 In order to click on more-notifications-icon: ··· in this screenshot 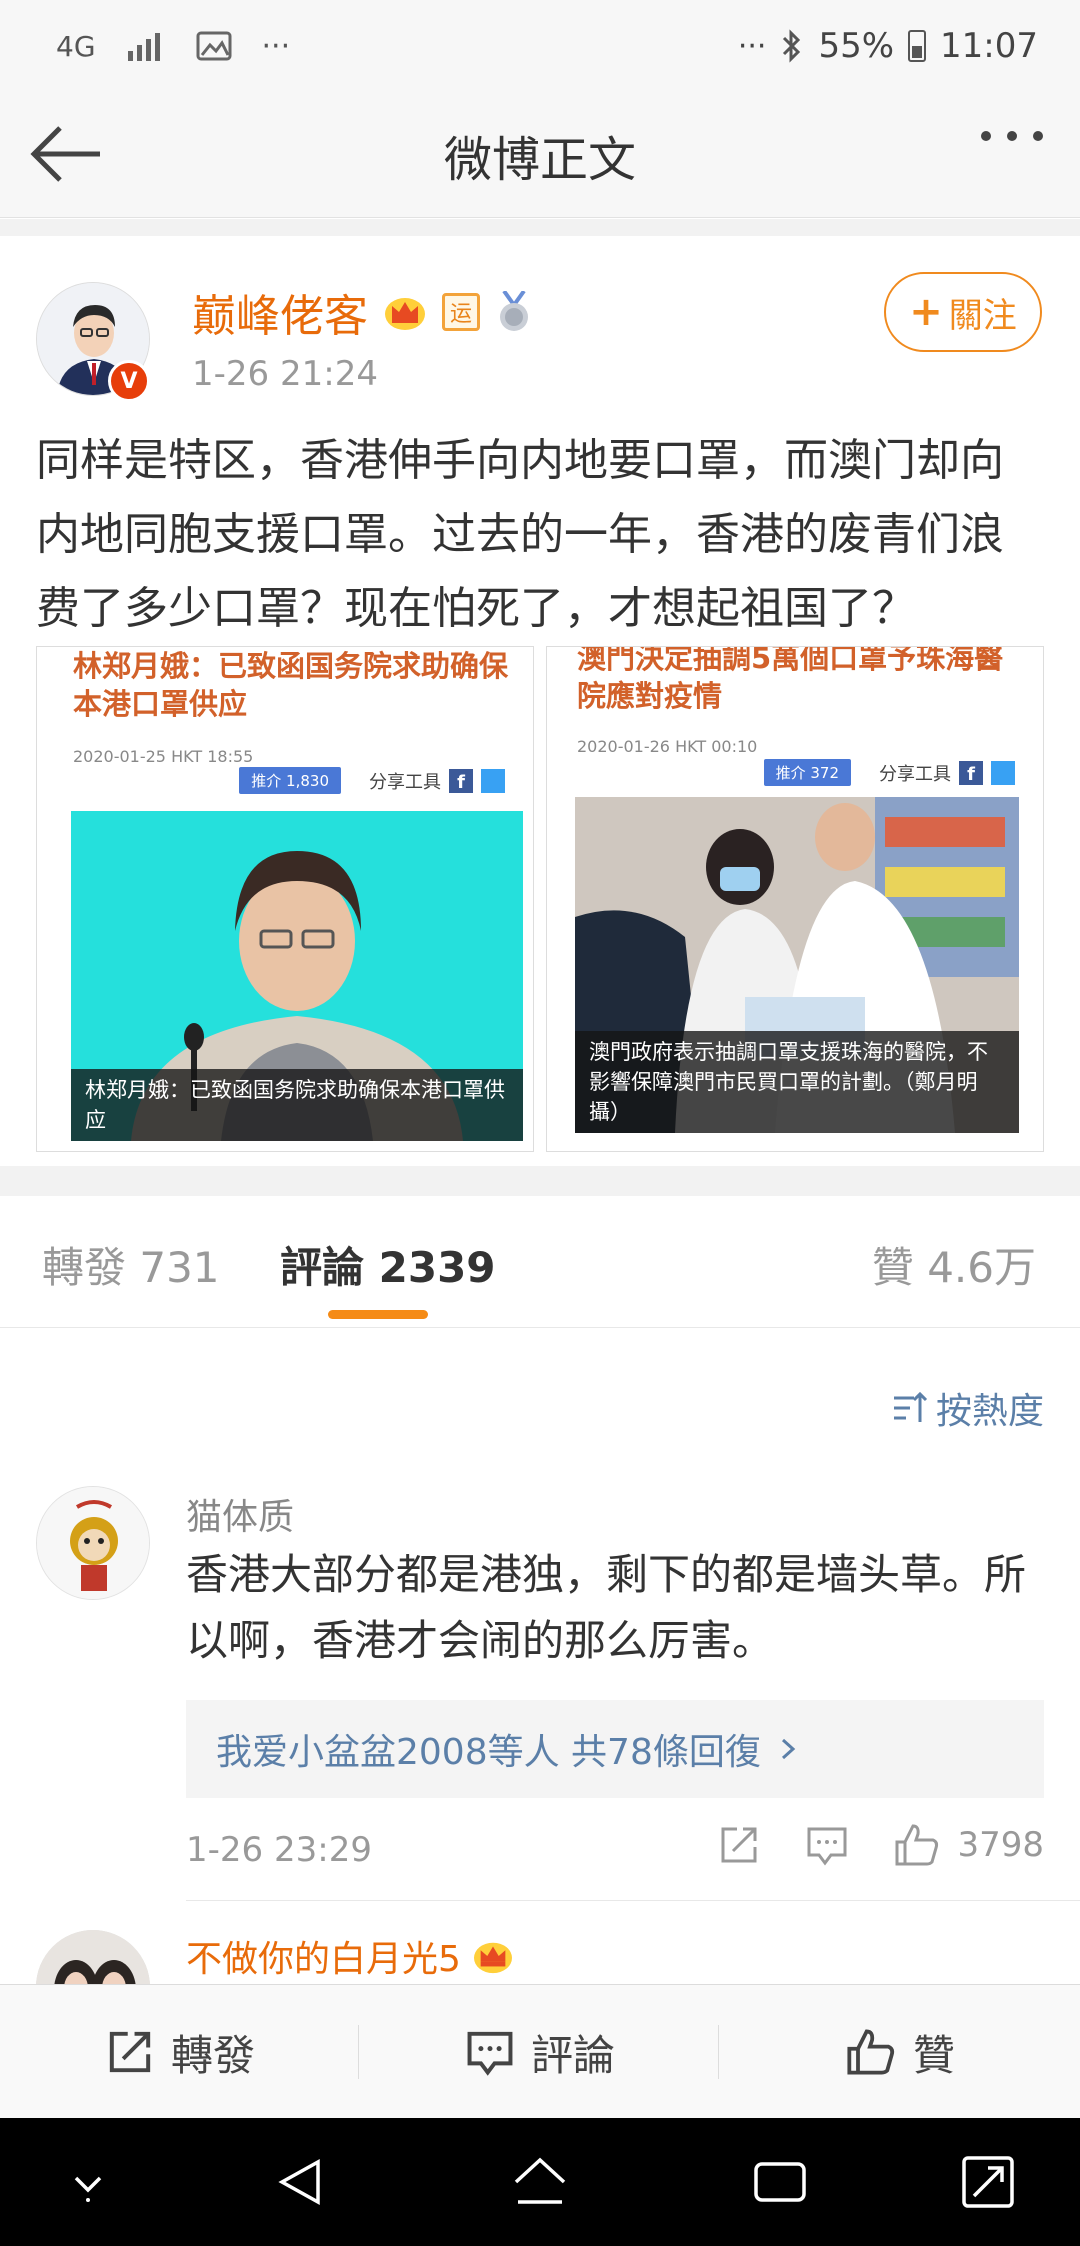, I will do `click(276, 46)`.